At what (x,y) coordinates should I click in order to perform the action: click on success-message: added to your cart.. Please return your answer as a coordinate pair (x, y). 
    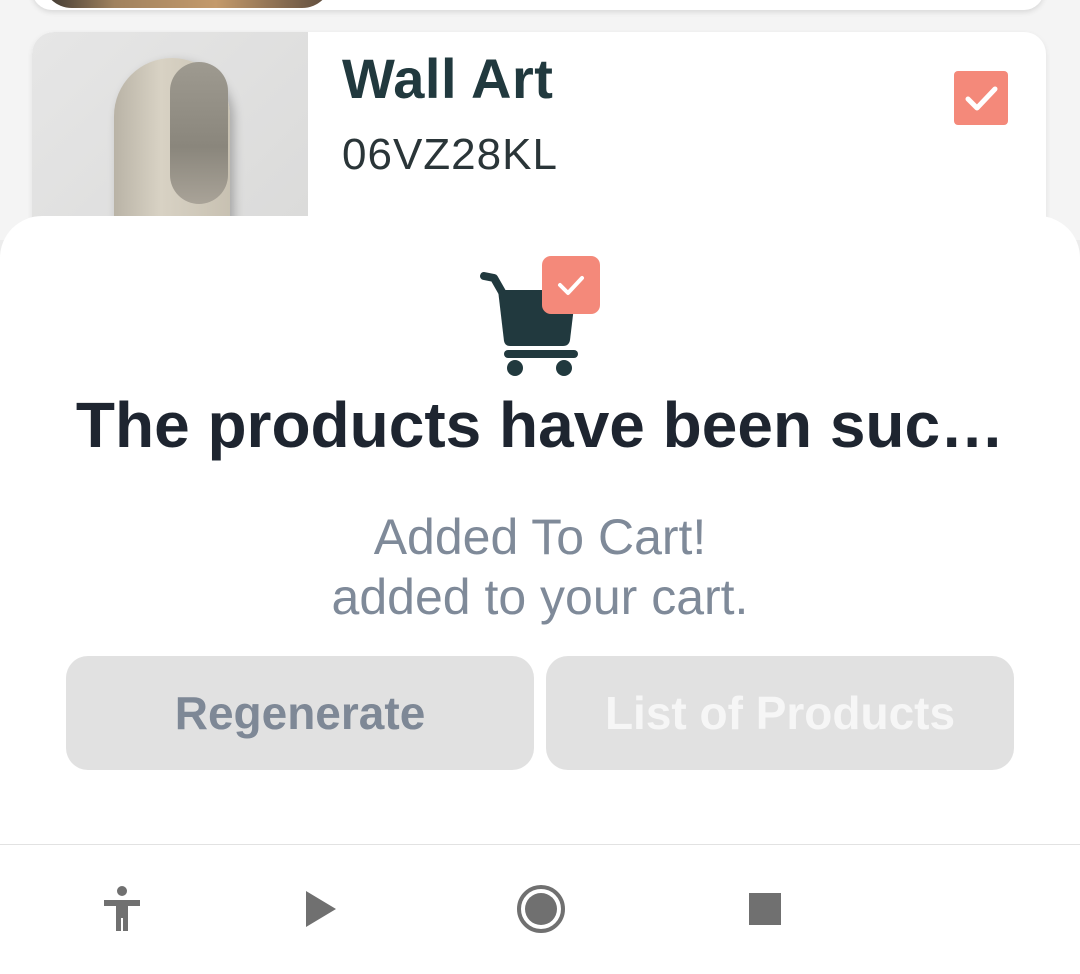
    Looking at the image, I should click on (540, 597).